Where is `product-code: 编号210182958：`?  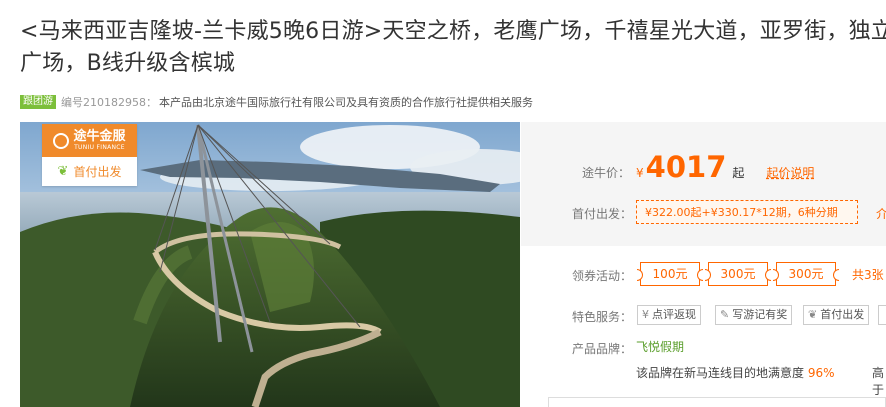 product-code: 编号210182958： is located at coordinates (109, 102).